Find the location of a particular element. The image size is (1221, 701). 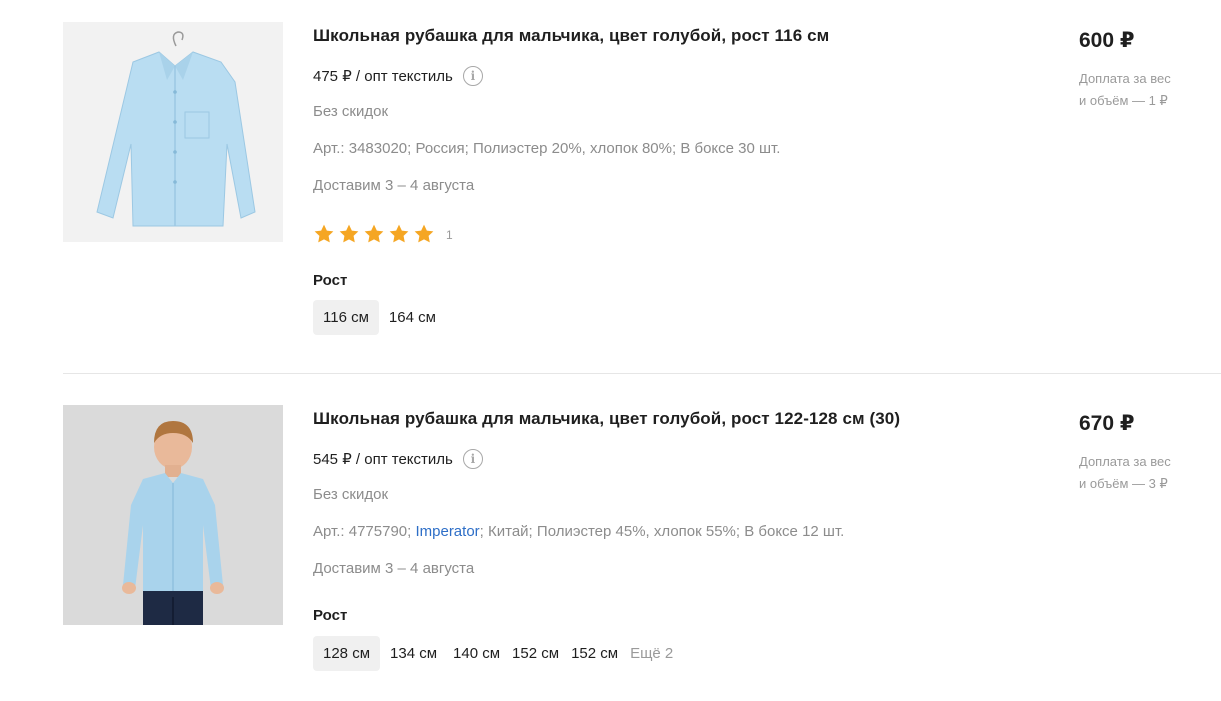

wholesale-price-text: 475 ₽ / опт текстиль is located at coordinates (383, 76).